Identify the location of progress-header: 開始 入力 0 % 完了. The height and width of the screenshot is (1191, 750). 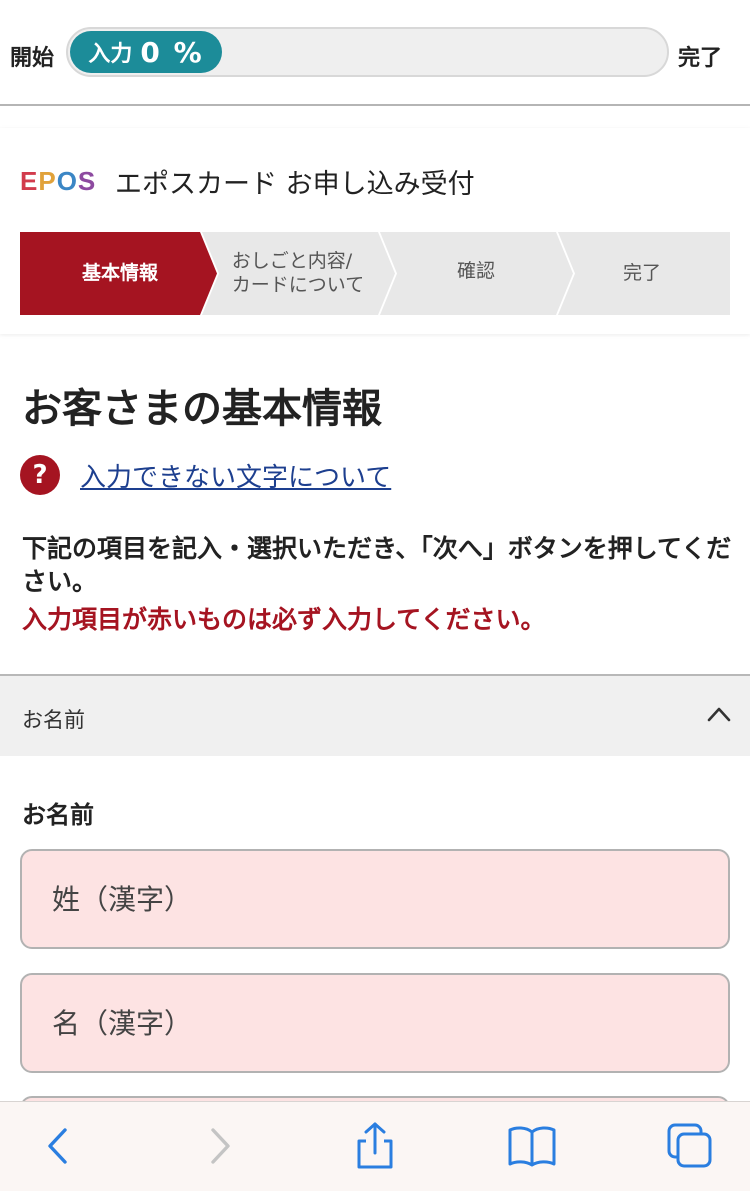
(375, 53).